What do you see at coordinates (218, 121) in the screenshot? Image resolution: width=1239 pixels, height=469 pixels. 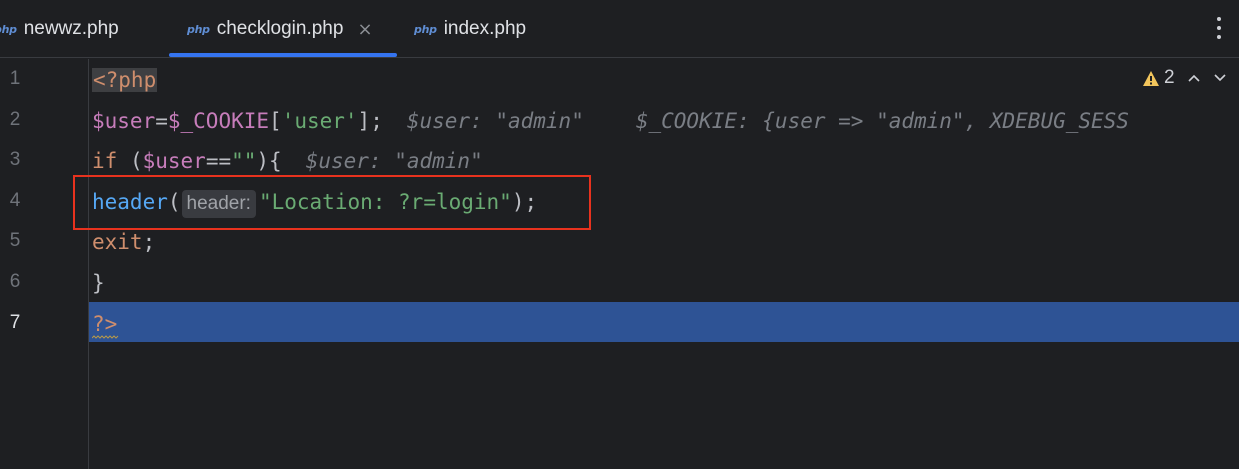 I see `variable-cookie: $_COOKIE` at bounding box center [218, 121].